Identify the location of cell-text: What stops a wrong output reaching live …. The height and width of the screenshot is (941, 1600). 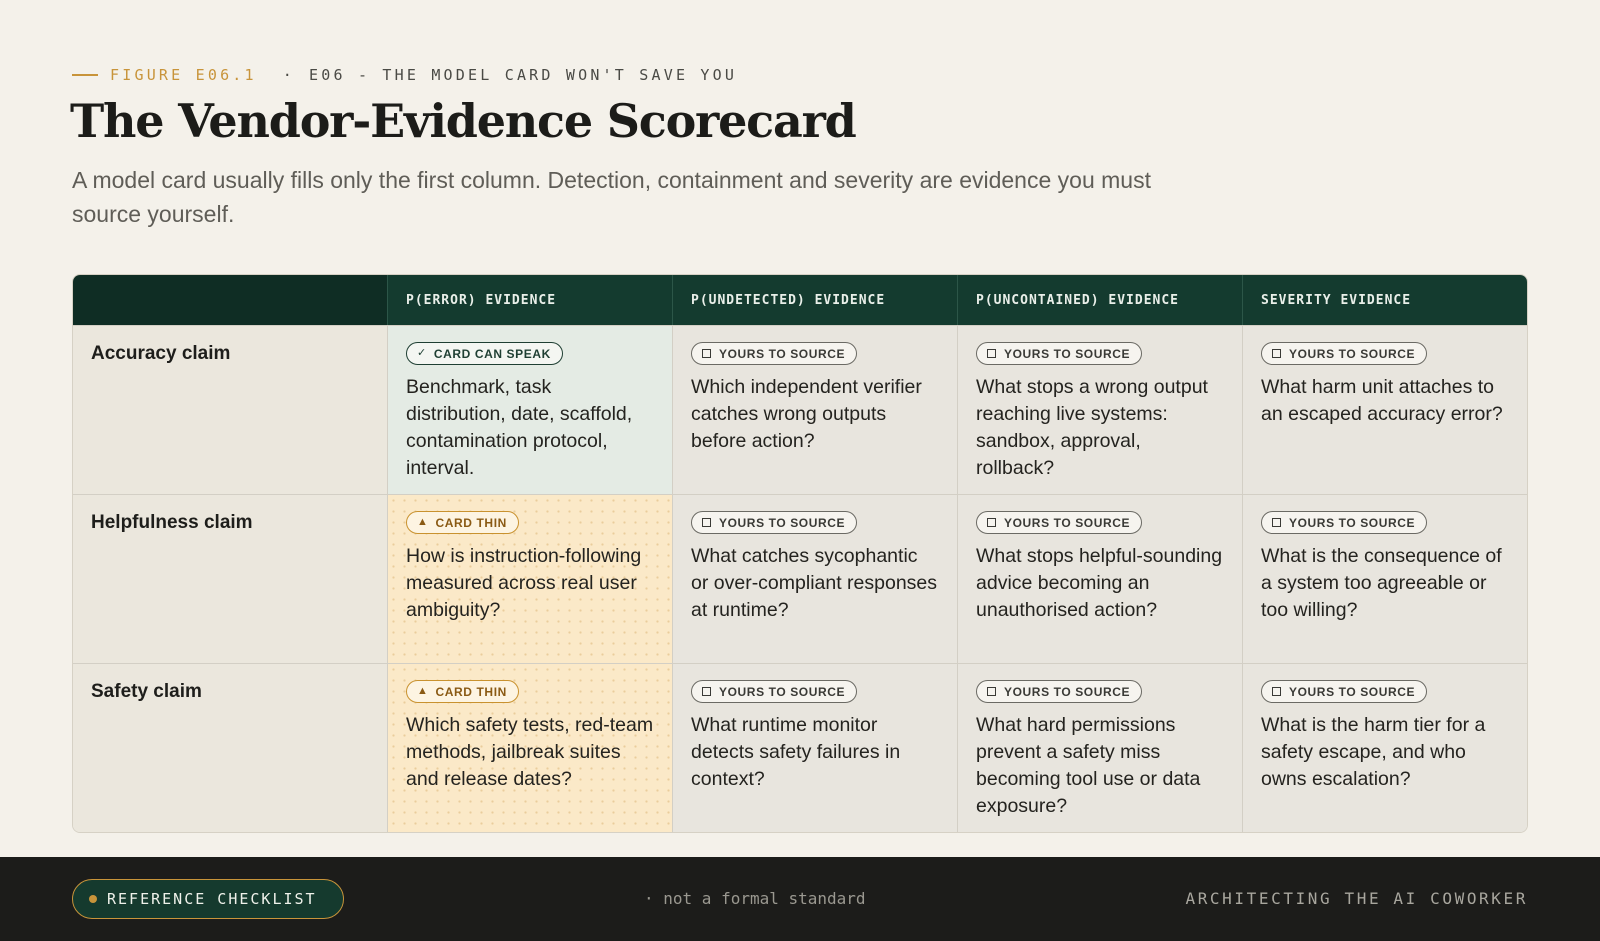
(1092, 427).